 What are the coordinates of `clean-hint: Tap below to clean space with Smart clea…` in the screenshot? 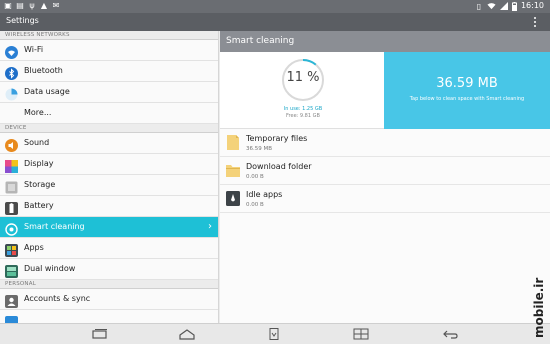 It's located at (467, 99).